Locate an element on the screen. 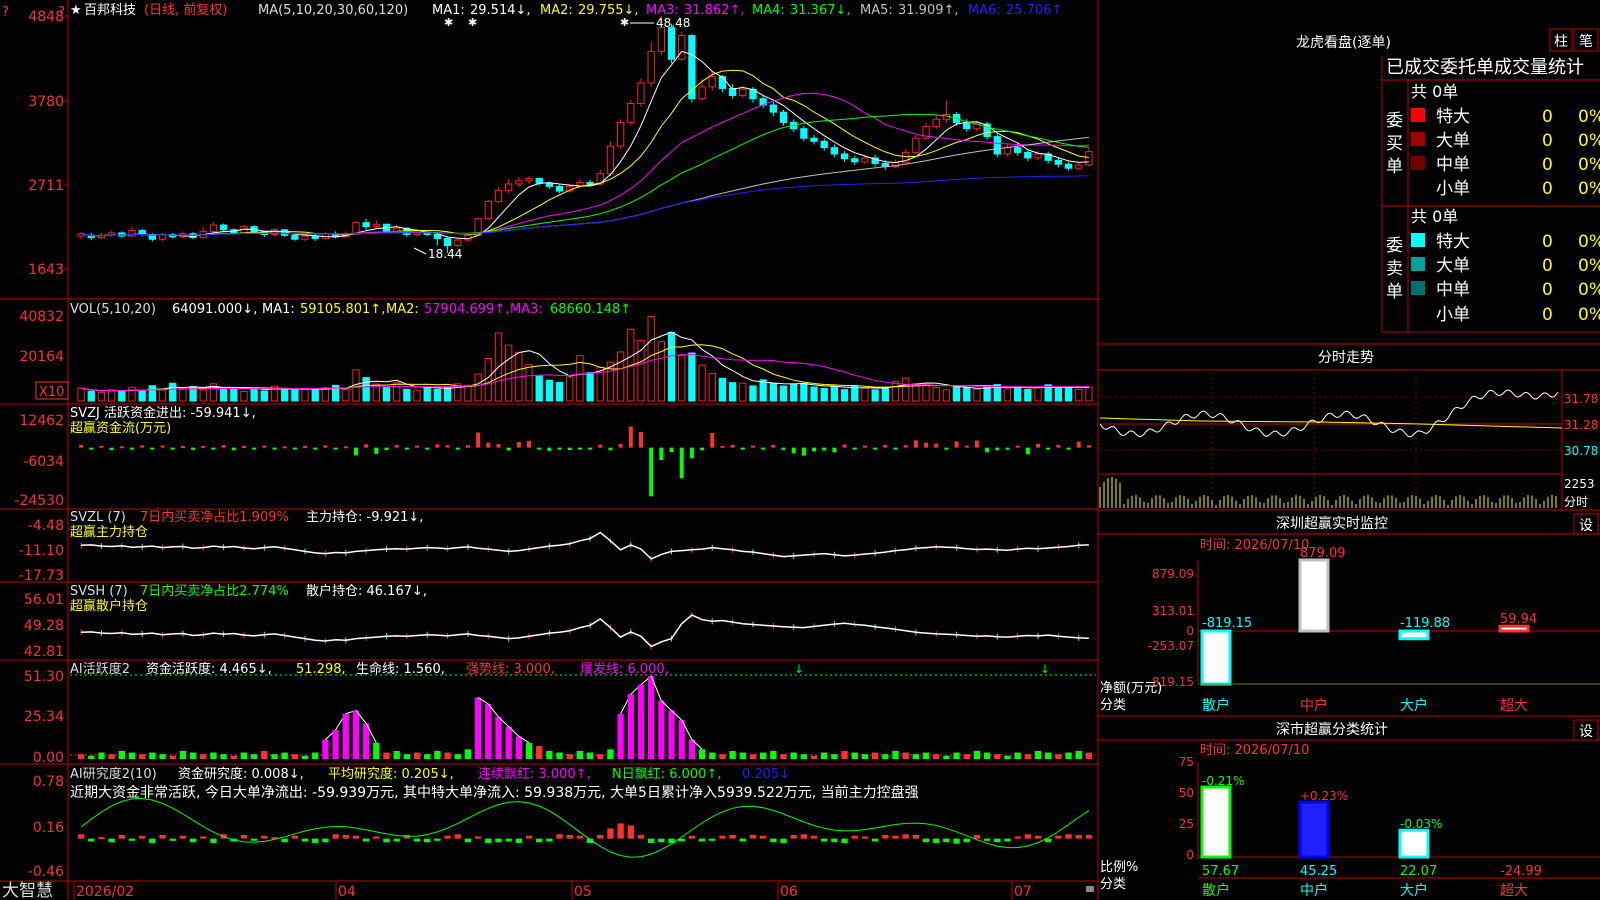 This screenshot has height=900, width=1600. vol-ma2-value: 57904.699↑, is located at coordinates (466, 309).